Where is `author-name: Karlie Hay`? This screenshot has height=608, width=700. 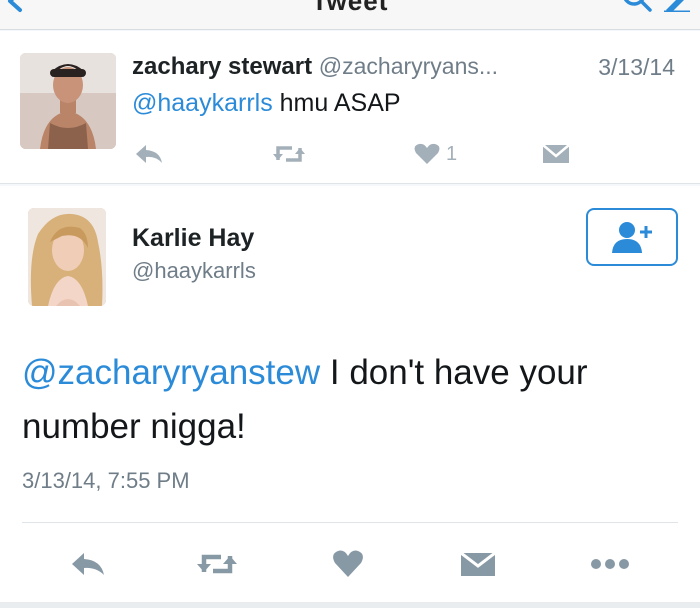 author-name: Karlie Hay is located at coordinates (193, 238).